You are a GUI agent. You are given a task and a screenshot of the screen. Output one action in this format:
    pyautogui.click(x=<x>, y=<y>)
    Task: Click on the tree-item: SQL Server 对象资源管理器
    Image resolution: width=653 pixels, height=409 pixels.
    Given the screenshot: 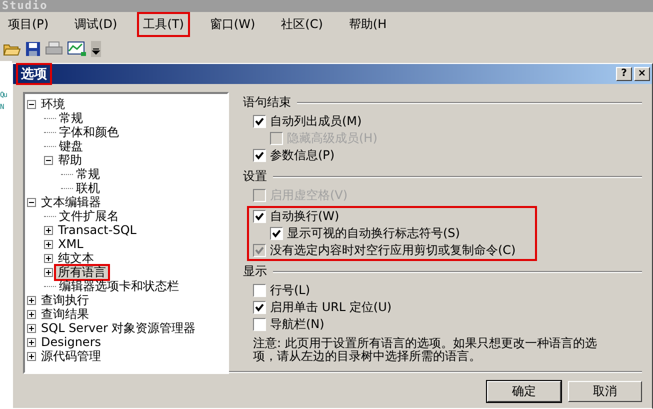 What is the action you would take?
    pyautogui.click(x=118, y=328)
    